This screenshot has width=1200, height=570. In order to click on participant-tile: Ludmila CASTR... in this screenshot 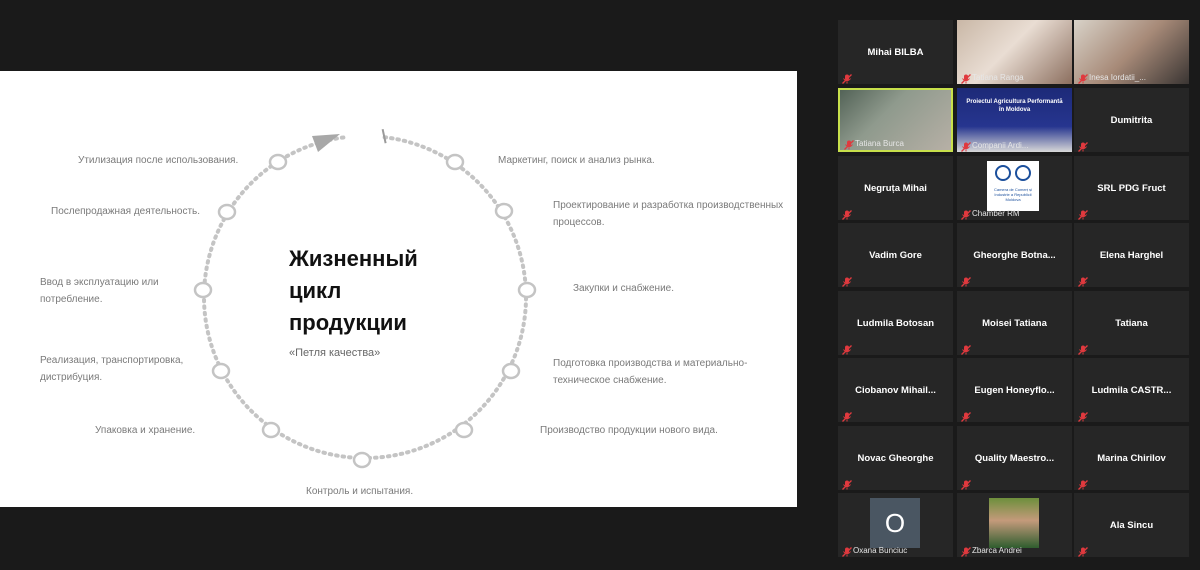, I will do `click(1131, 390)`.